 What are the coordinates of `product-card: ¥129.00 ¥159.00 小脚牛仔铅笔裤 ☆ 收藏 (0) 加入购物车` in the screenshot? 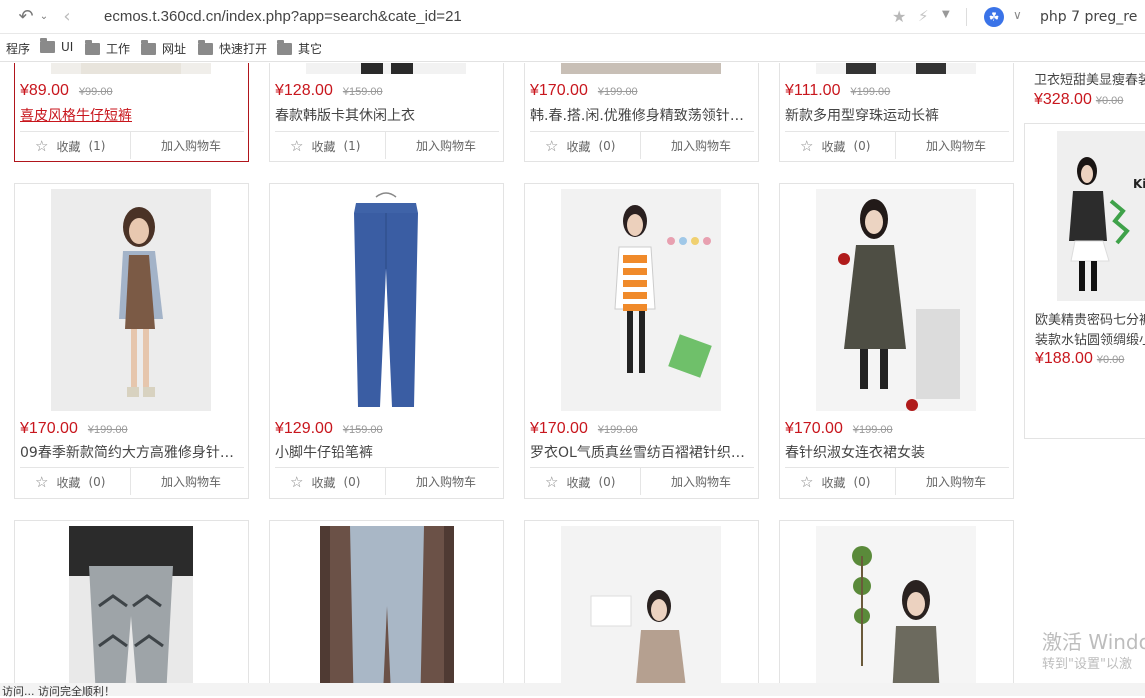 It's located at (386, 341).